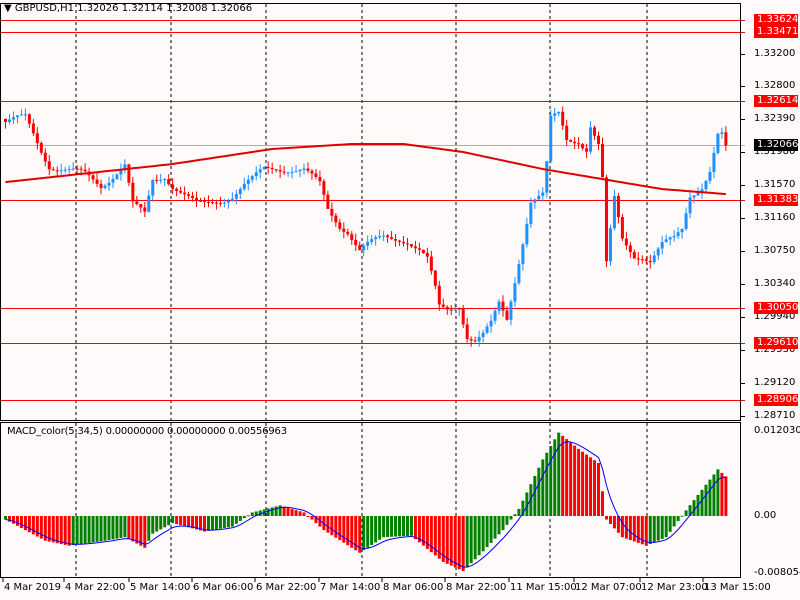  What do you see at coordinates (775, 415) in the screenshot?
I see `price-tick-label: 1.28710` at bounding box center [775, 415].